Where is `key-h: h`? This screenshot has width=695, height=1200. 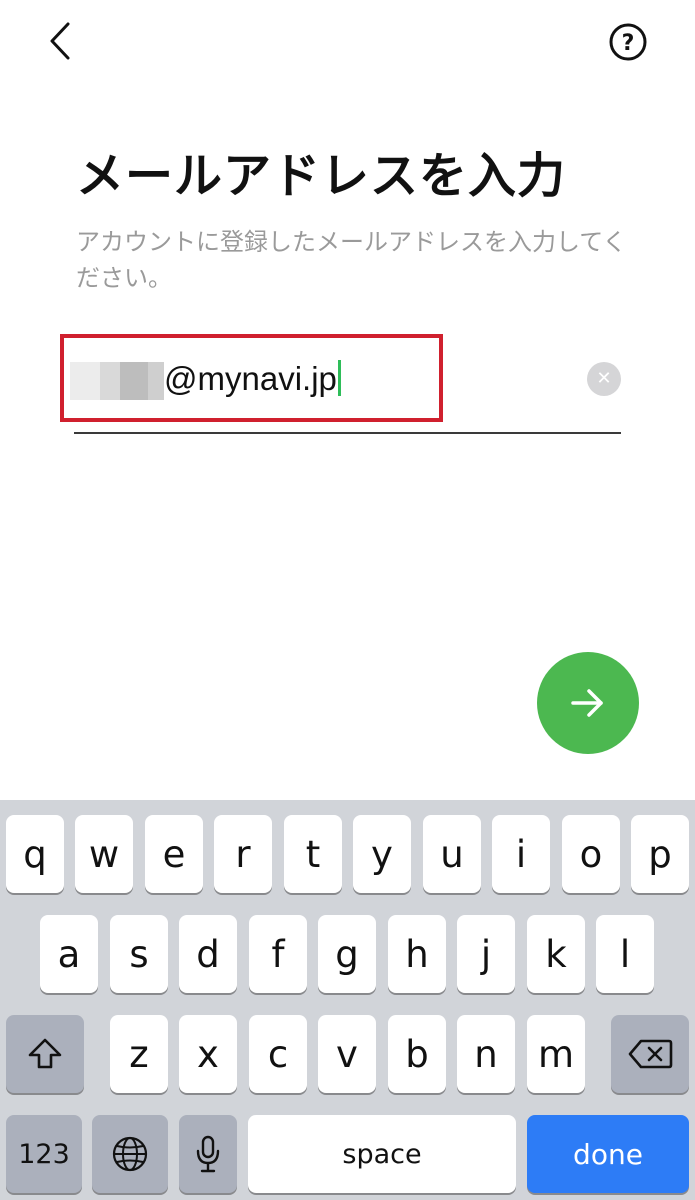
key-h: h is located at coordinates (417, 954).